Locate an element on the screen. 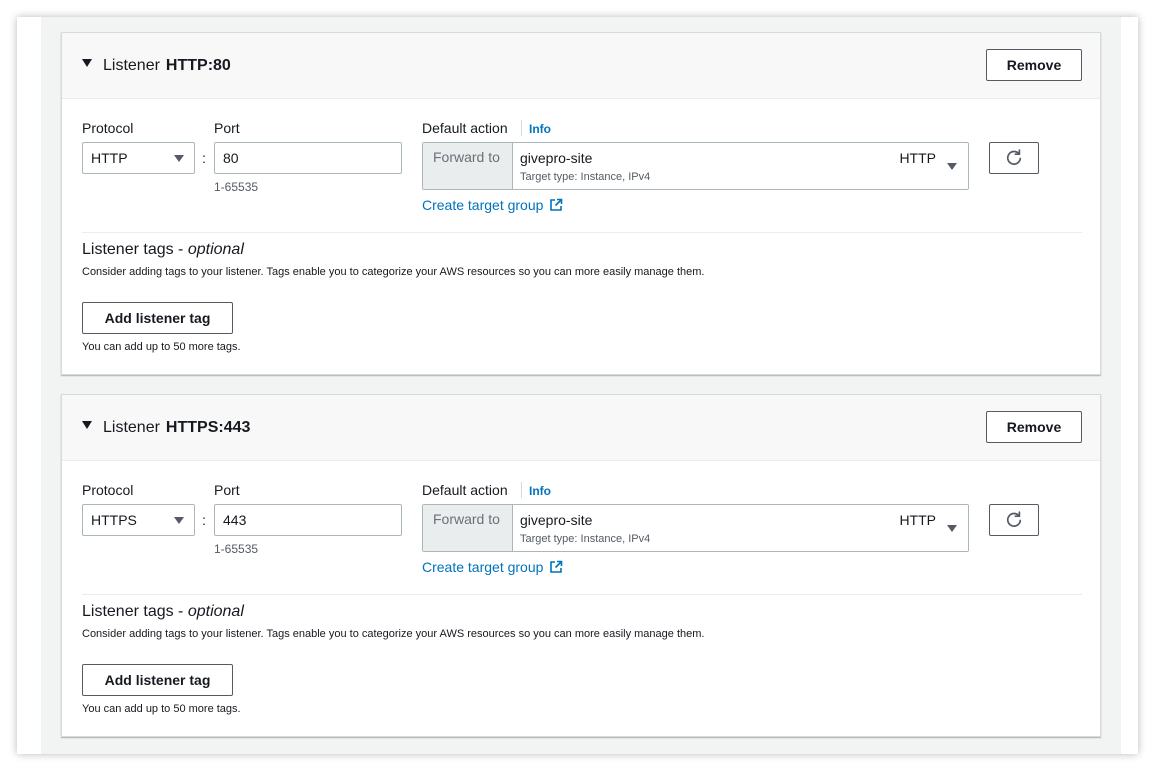 This screenshot has width=1155, height=771. listener-value: HTTPS:443 is located at coordinates (208, 427).